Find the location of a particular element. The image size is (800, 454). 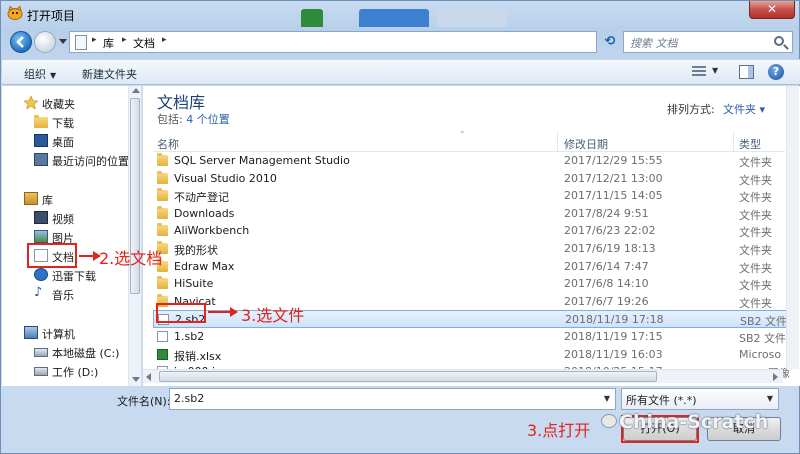

file-row: 不动产登记 2017/11/15 14:05 文件夹 is located at coordinates (471, 196).